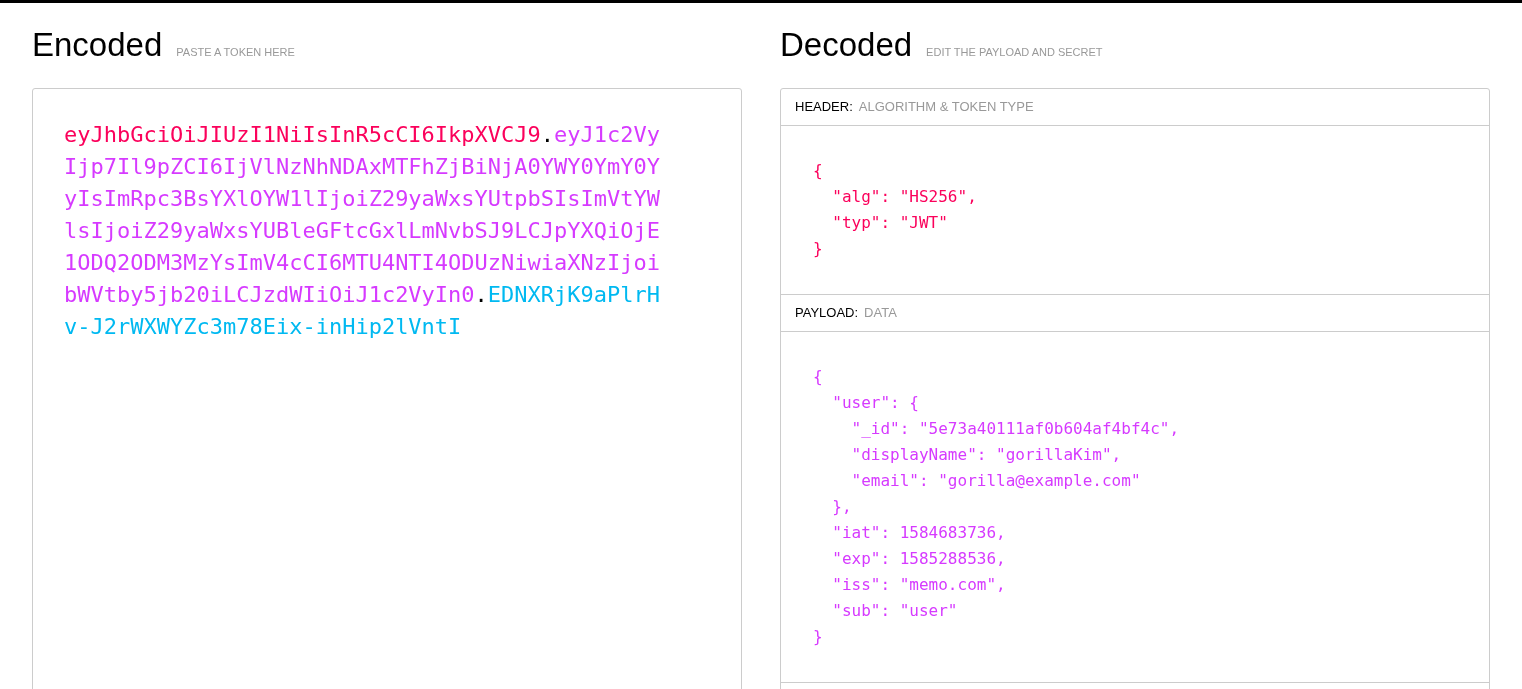  What do you see at coordinates (875, 403) in the screenshot?
I see `code-line: "user": {` at bounding box center [875, 403].